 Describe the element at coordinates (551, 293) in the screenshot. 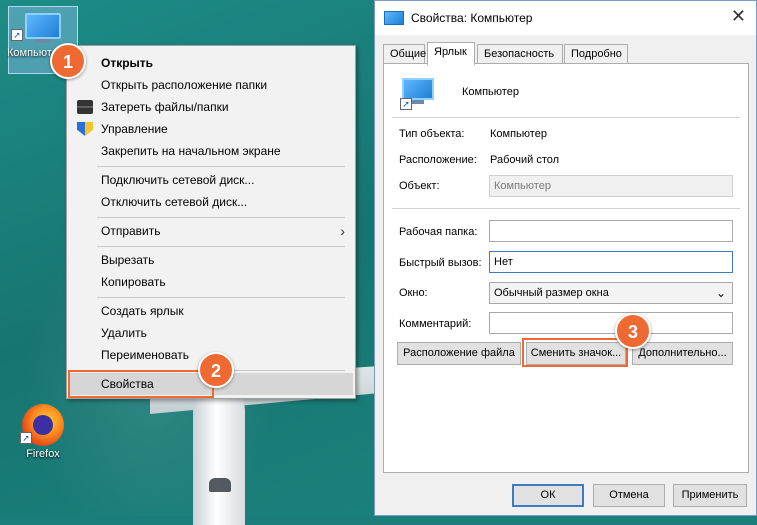

I see `window-select-value: Обычный размер окна` at that location.